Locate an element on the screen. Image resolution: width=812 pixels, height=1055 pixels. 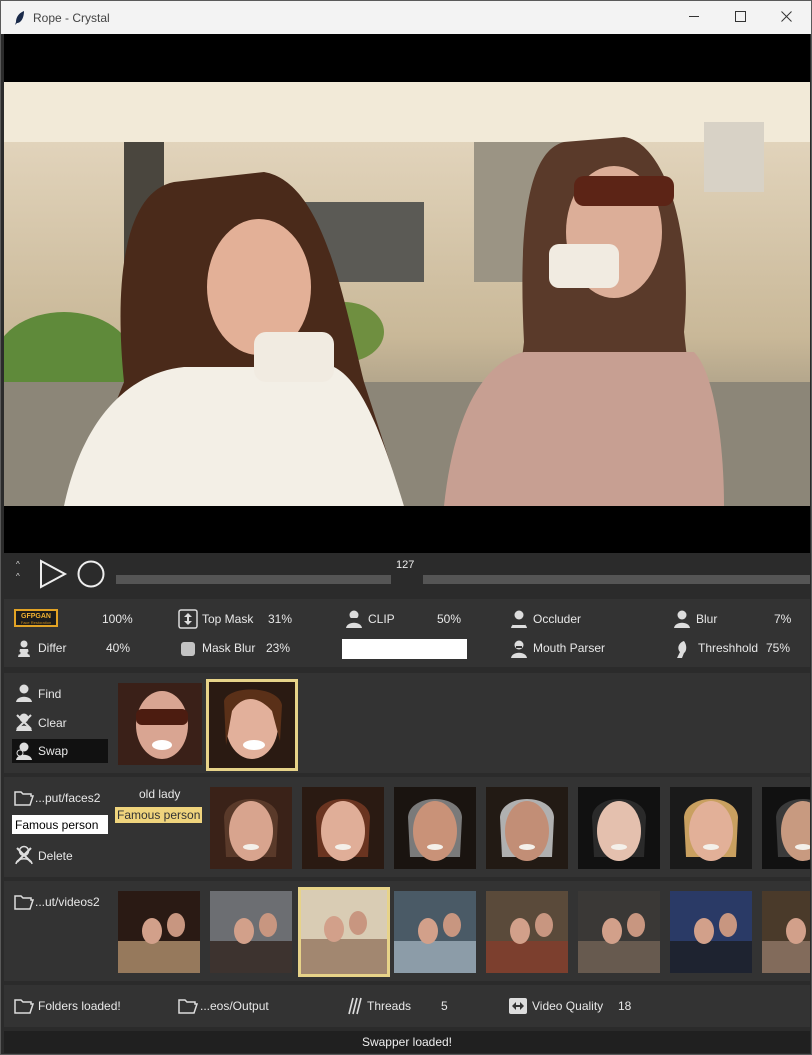
swap-button: Swap is located at coordinates (60, 751).